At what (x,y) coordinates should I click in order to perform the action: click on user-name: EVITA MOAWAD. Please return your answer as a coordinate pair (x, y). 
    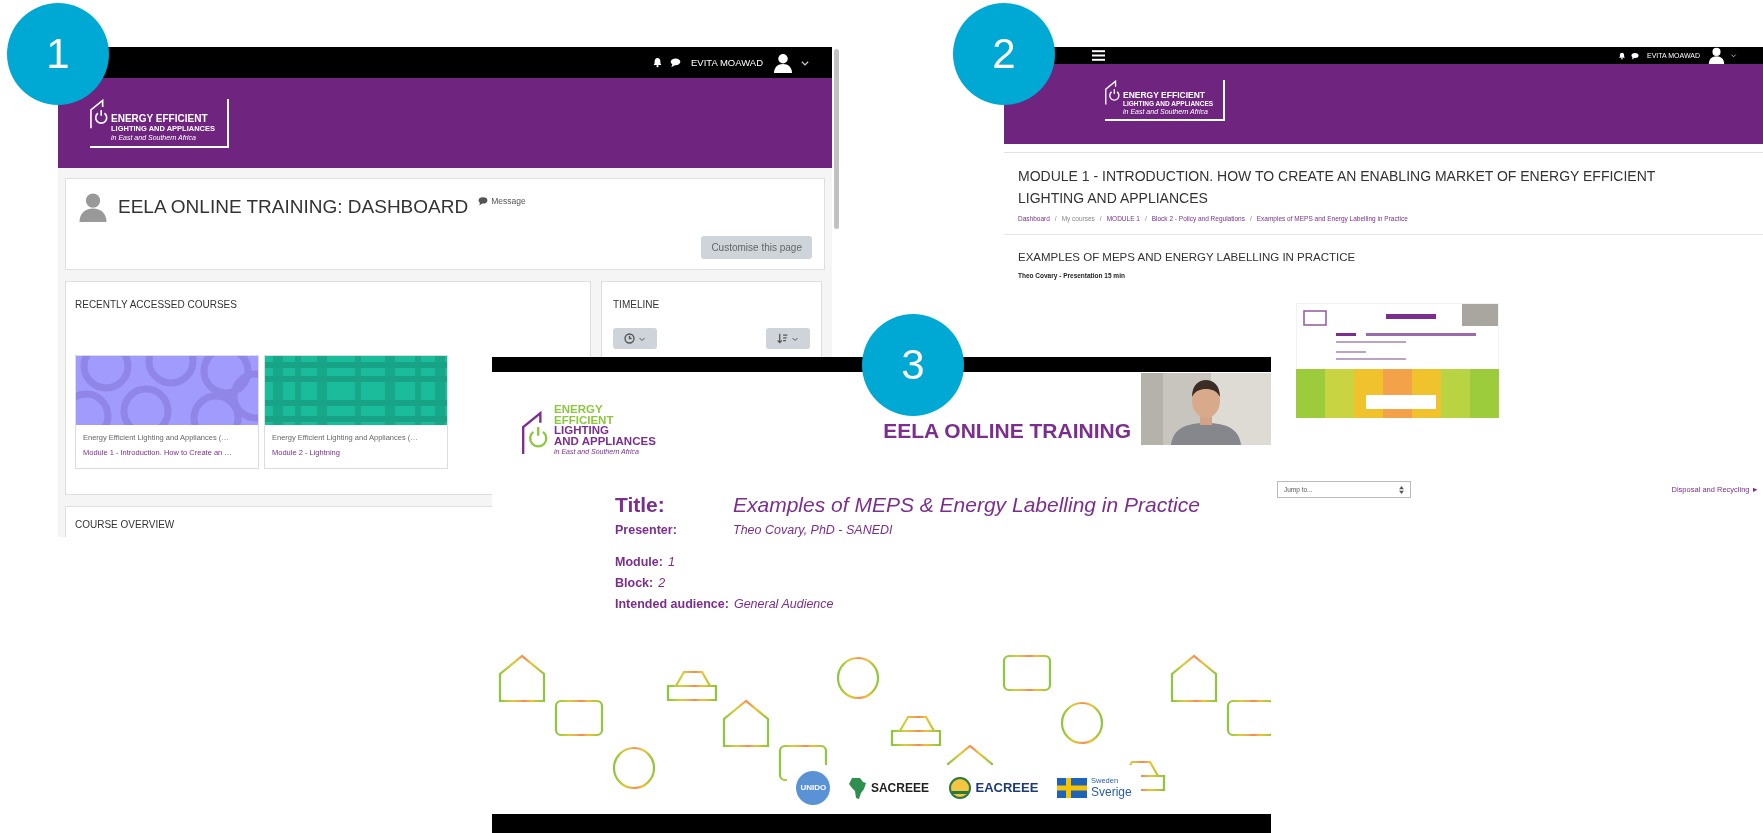
    Looking at the image, I should click on (727, 62).